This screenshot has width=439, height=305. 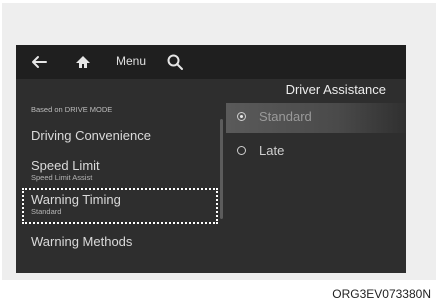 What do you see at coordinates (241, 150) in the screenshot?
I see `radio-button` at bounding box center [241, 150].